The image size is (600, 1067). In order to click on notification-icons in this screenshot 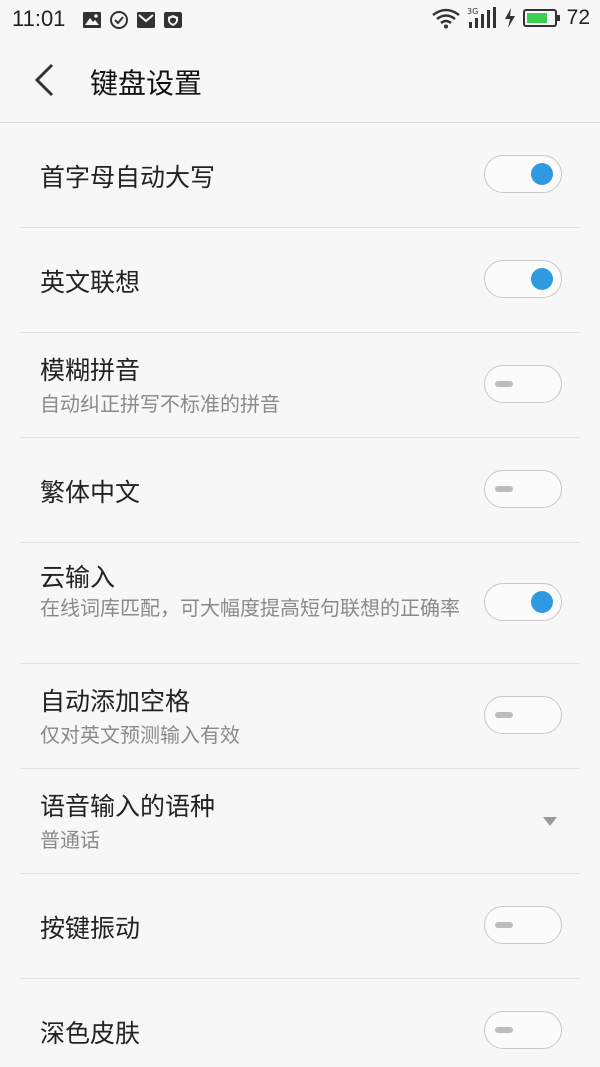, I will do `click(132, 20)`.